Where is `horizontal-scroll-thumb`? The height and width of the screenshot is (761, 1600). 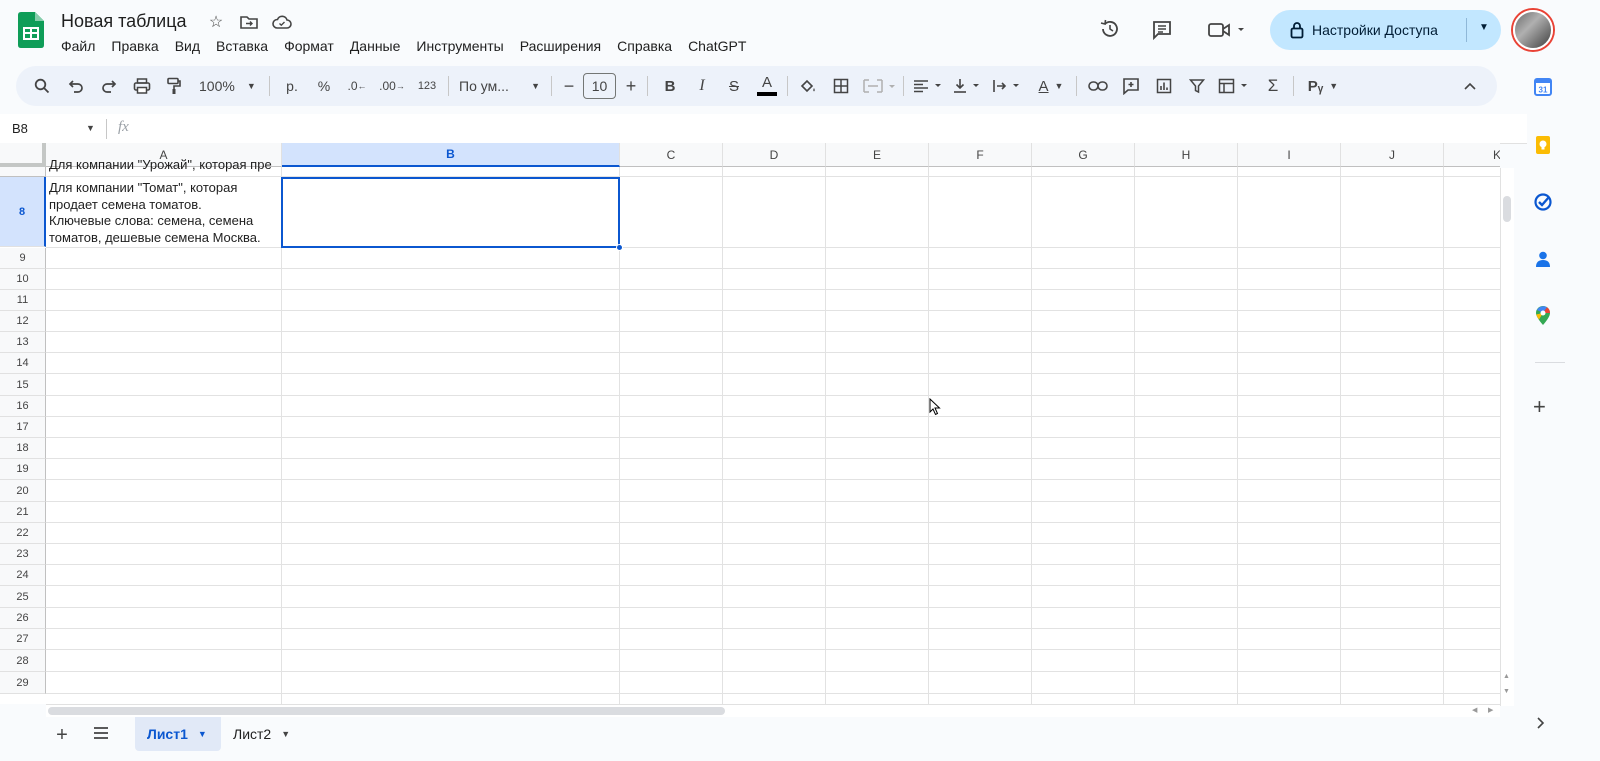 horizontal-scroll-thumb is located at coordinates (386, 711).